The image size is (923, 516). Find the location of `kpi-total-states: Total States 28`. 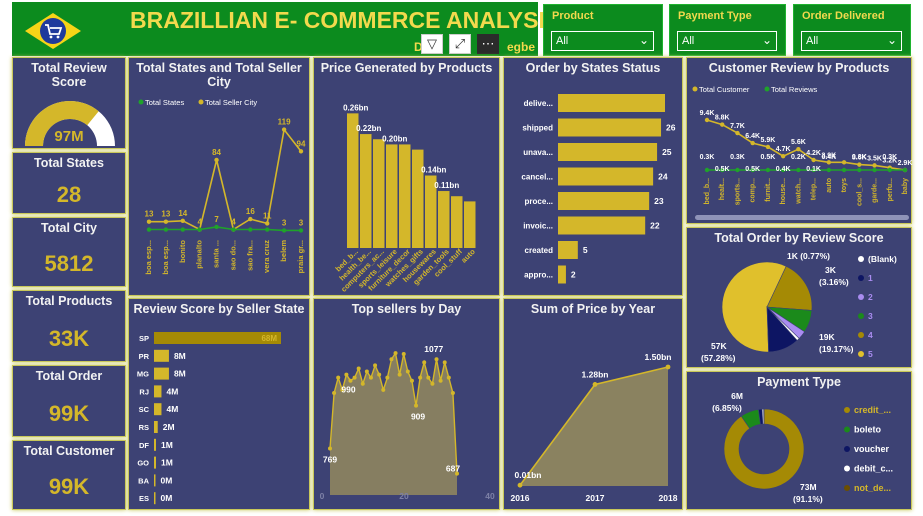

kpi-total-states: Total States 28 is located at coordinates (69, 183).